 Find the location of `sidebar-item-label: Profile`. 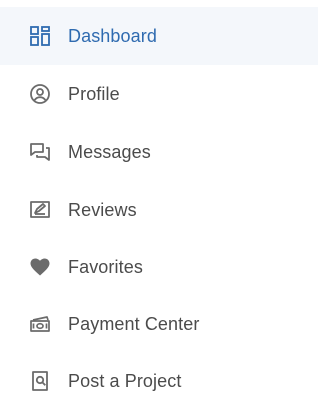

sidebar-item-label: Profile is located at coordinates (94, 93).